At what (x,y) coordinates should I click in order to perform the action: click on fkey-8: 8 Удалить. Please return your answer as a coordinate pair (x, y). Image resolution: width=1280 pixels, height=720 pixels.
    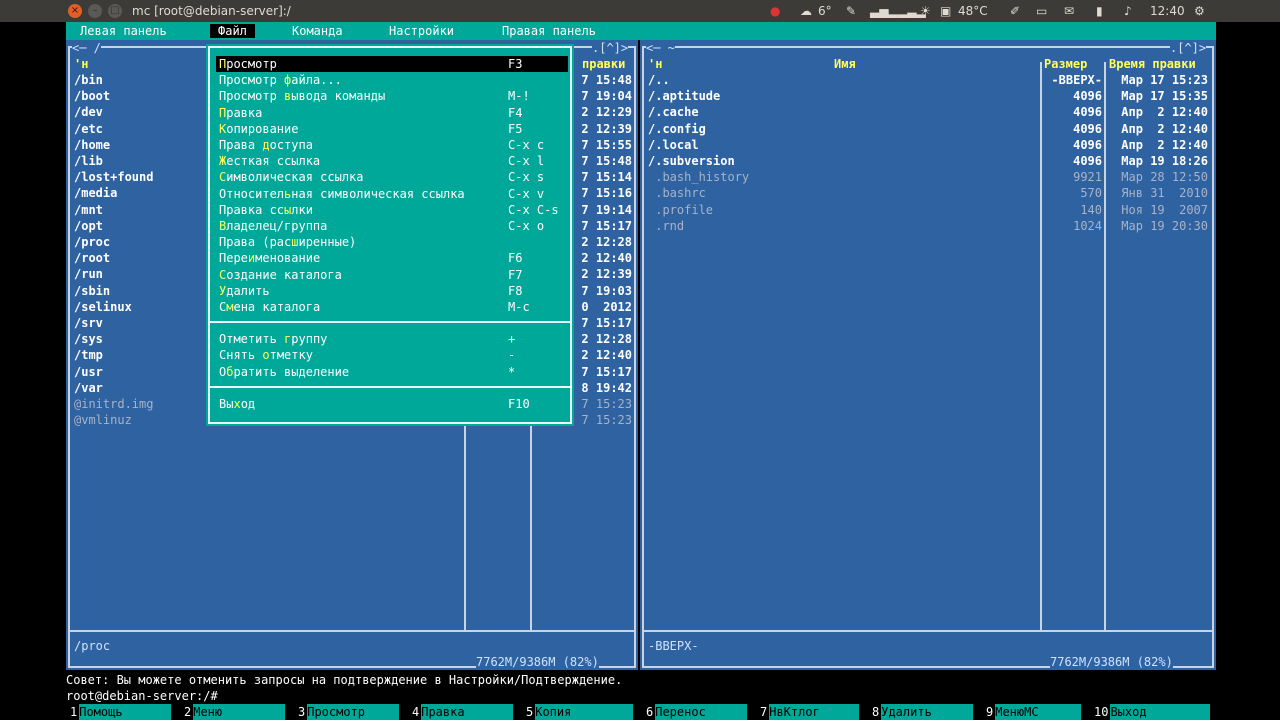
    Looking at the image, I should click on (928, 712).